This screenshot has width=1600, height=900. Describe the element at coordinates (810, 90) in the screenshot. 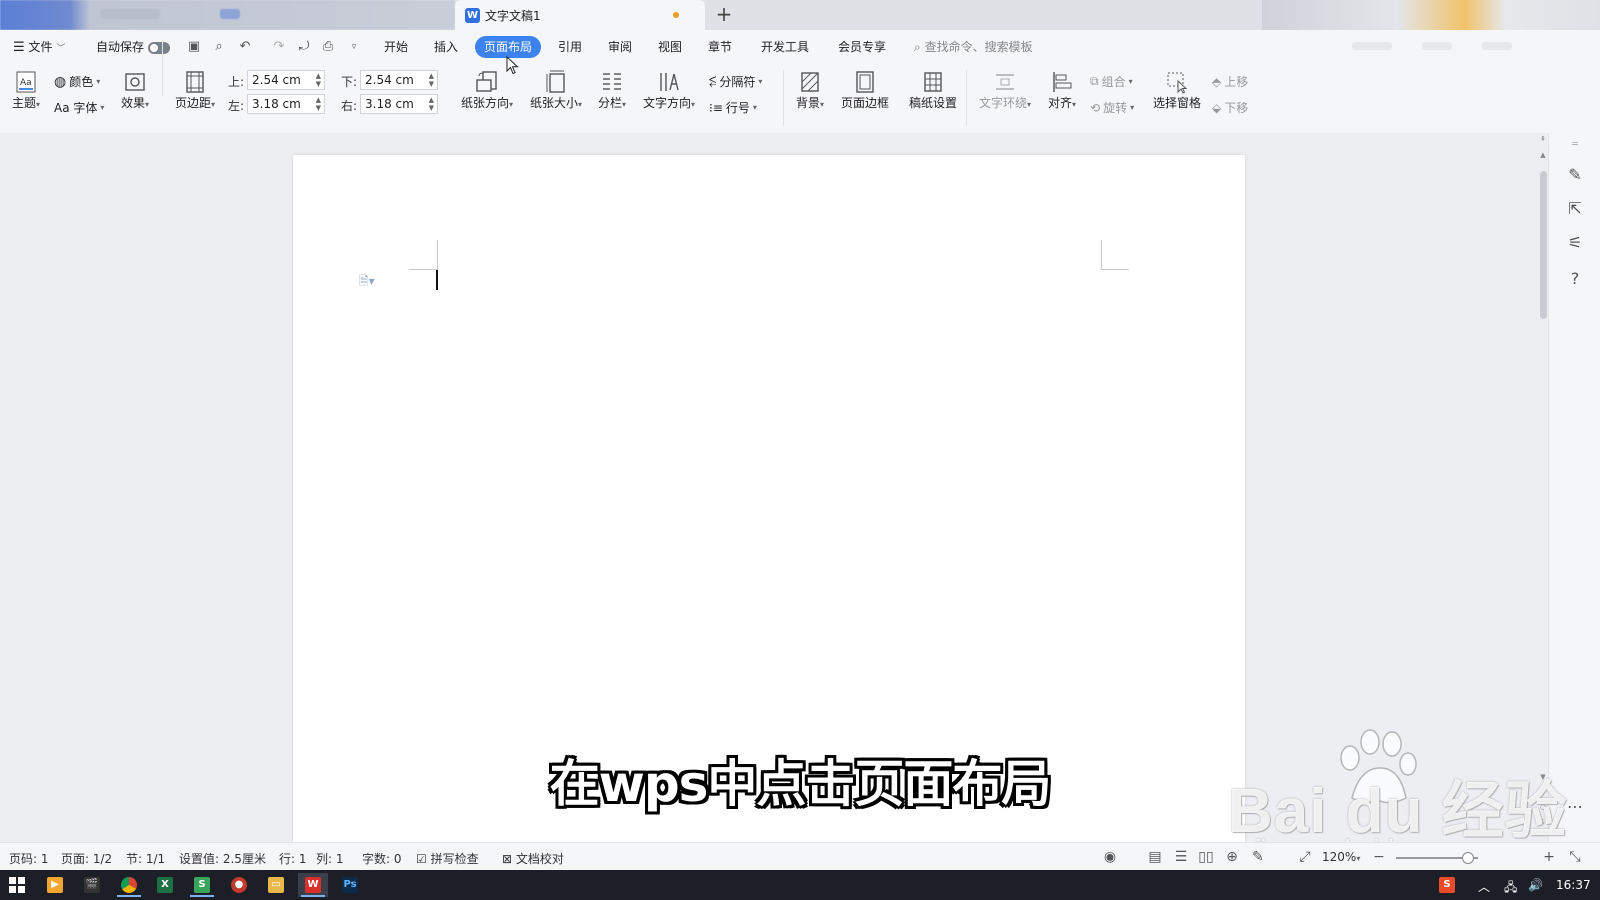

I see `background-button: 背景▾` at that location.